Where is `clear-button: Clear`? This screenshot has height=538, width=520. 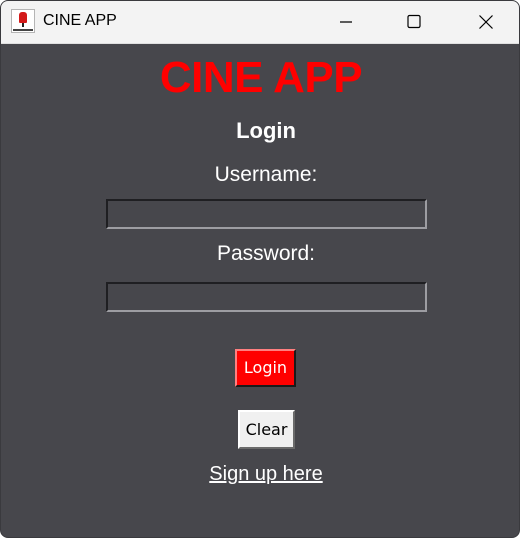
clear-button: Clear is located at coordinates (266, 429).